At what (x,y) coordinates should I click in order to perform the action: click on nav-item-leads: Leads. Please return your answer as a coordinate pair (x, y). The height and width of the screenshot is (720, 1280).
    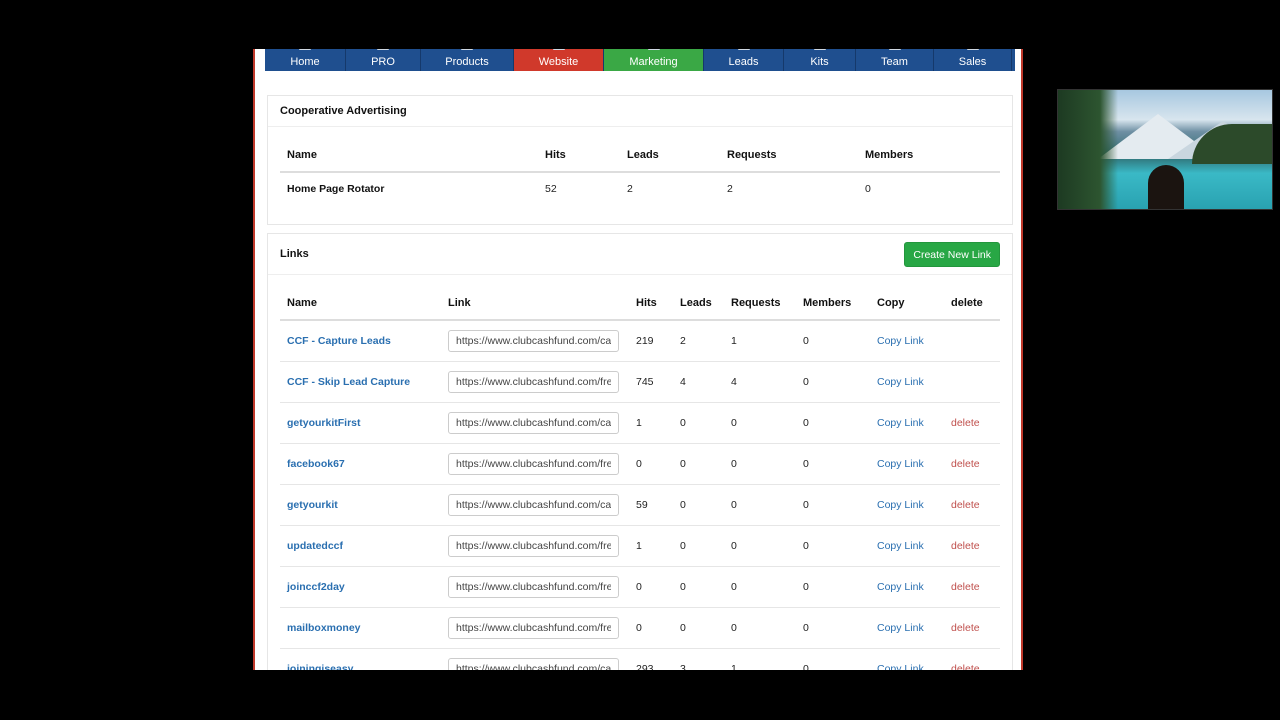
    Looking at the image, I should click on (744, 60).